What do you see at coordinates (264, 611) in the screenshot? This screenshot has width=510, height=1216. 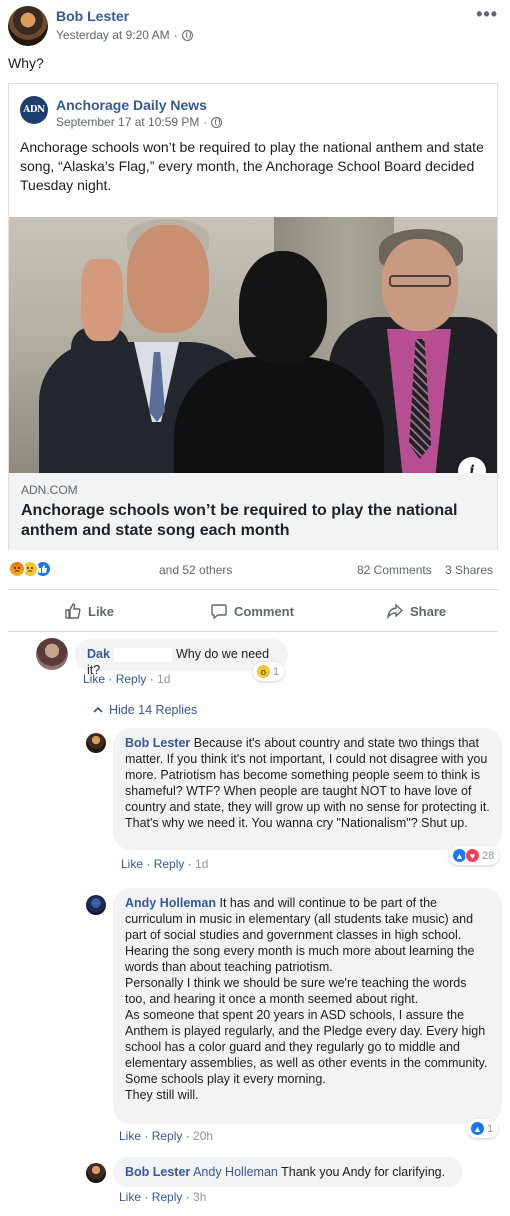 I see `comment-label: Comment` at bounding box center [264, 611].